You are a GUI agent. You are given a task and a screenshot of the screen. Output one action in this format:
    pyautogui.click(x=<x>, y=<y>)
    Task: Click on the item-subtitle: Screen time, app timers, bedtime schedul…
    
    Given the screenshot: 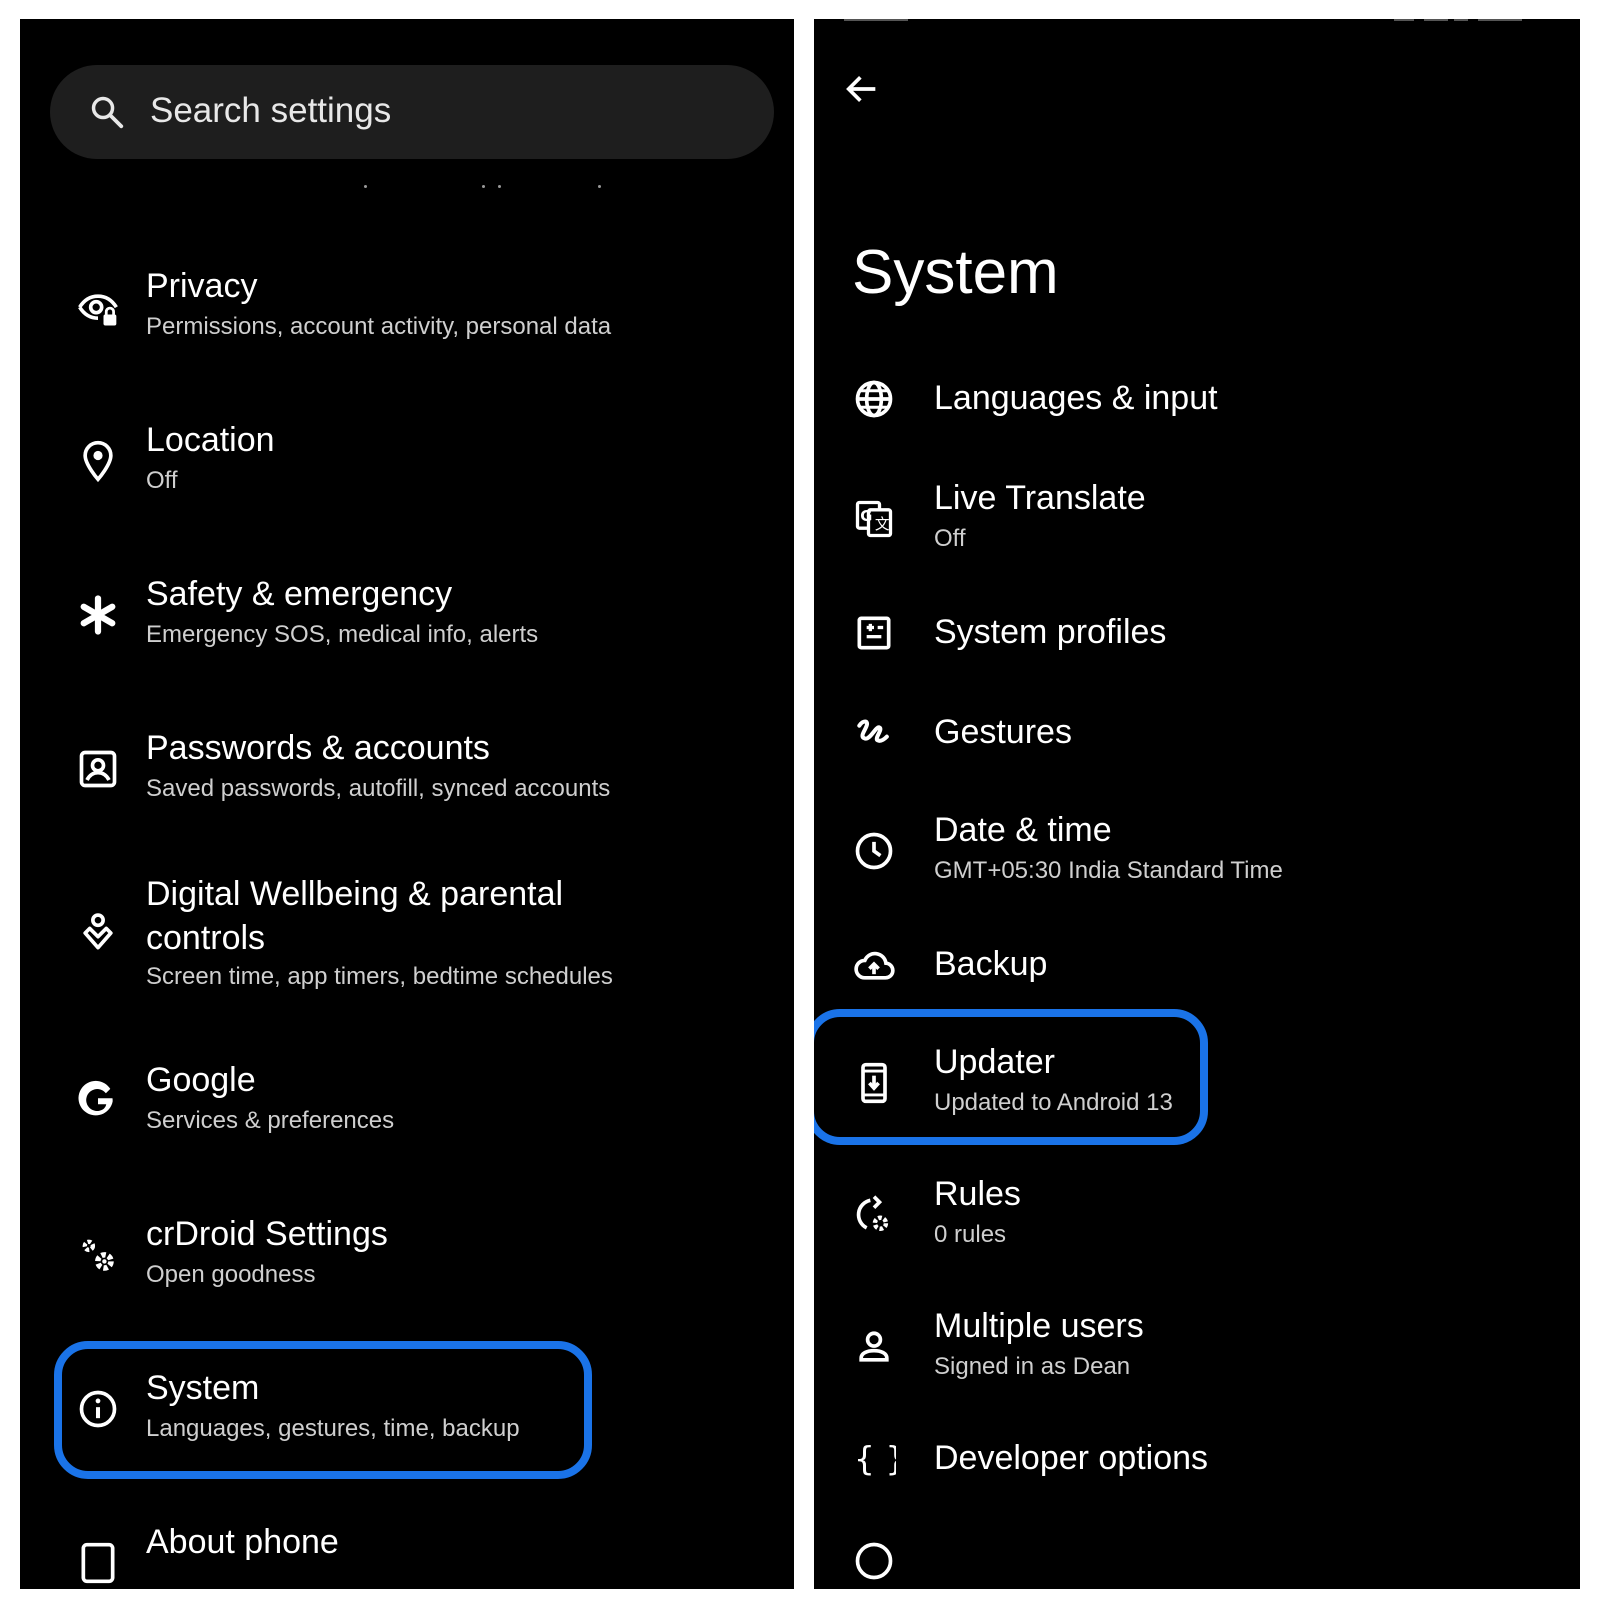 What is the action you would take?
    pyautogui.click(x=379, y=976)
    